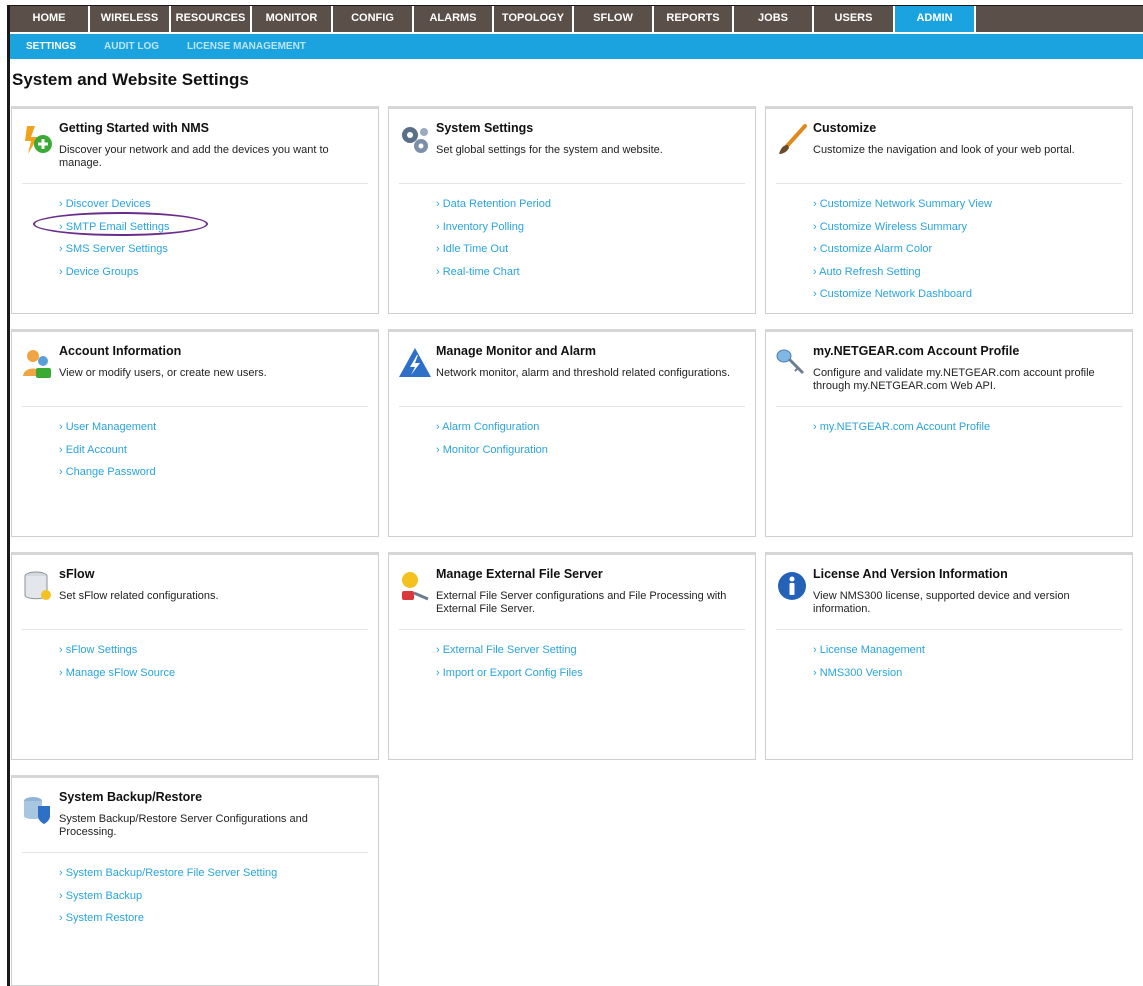 This screenshot has width=1143, height=986. What do you see at coordinates (935, 19) in the screenshot?
I see `nav-tab-admin: ADMIN` at bounding box center [935, 19].